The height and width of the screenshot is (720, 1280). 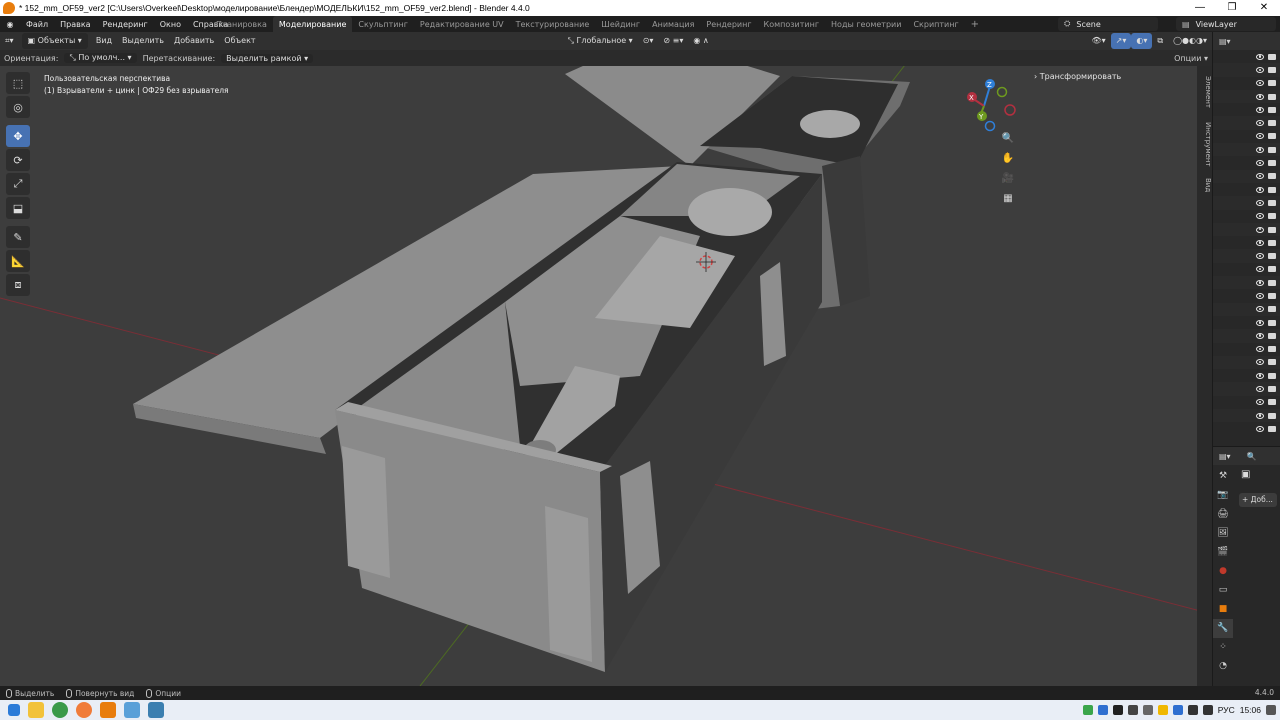 What do you see at coordinates (18, 83) in the screenshot?
I see `select-box-icon: ⬚` at bounding box center [18, 83].